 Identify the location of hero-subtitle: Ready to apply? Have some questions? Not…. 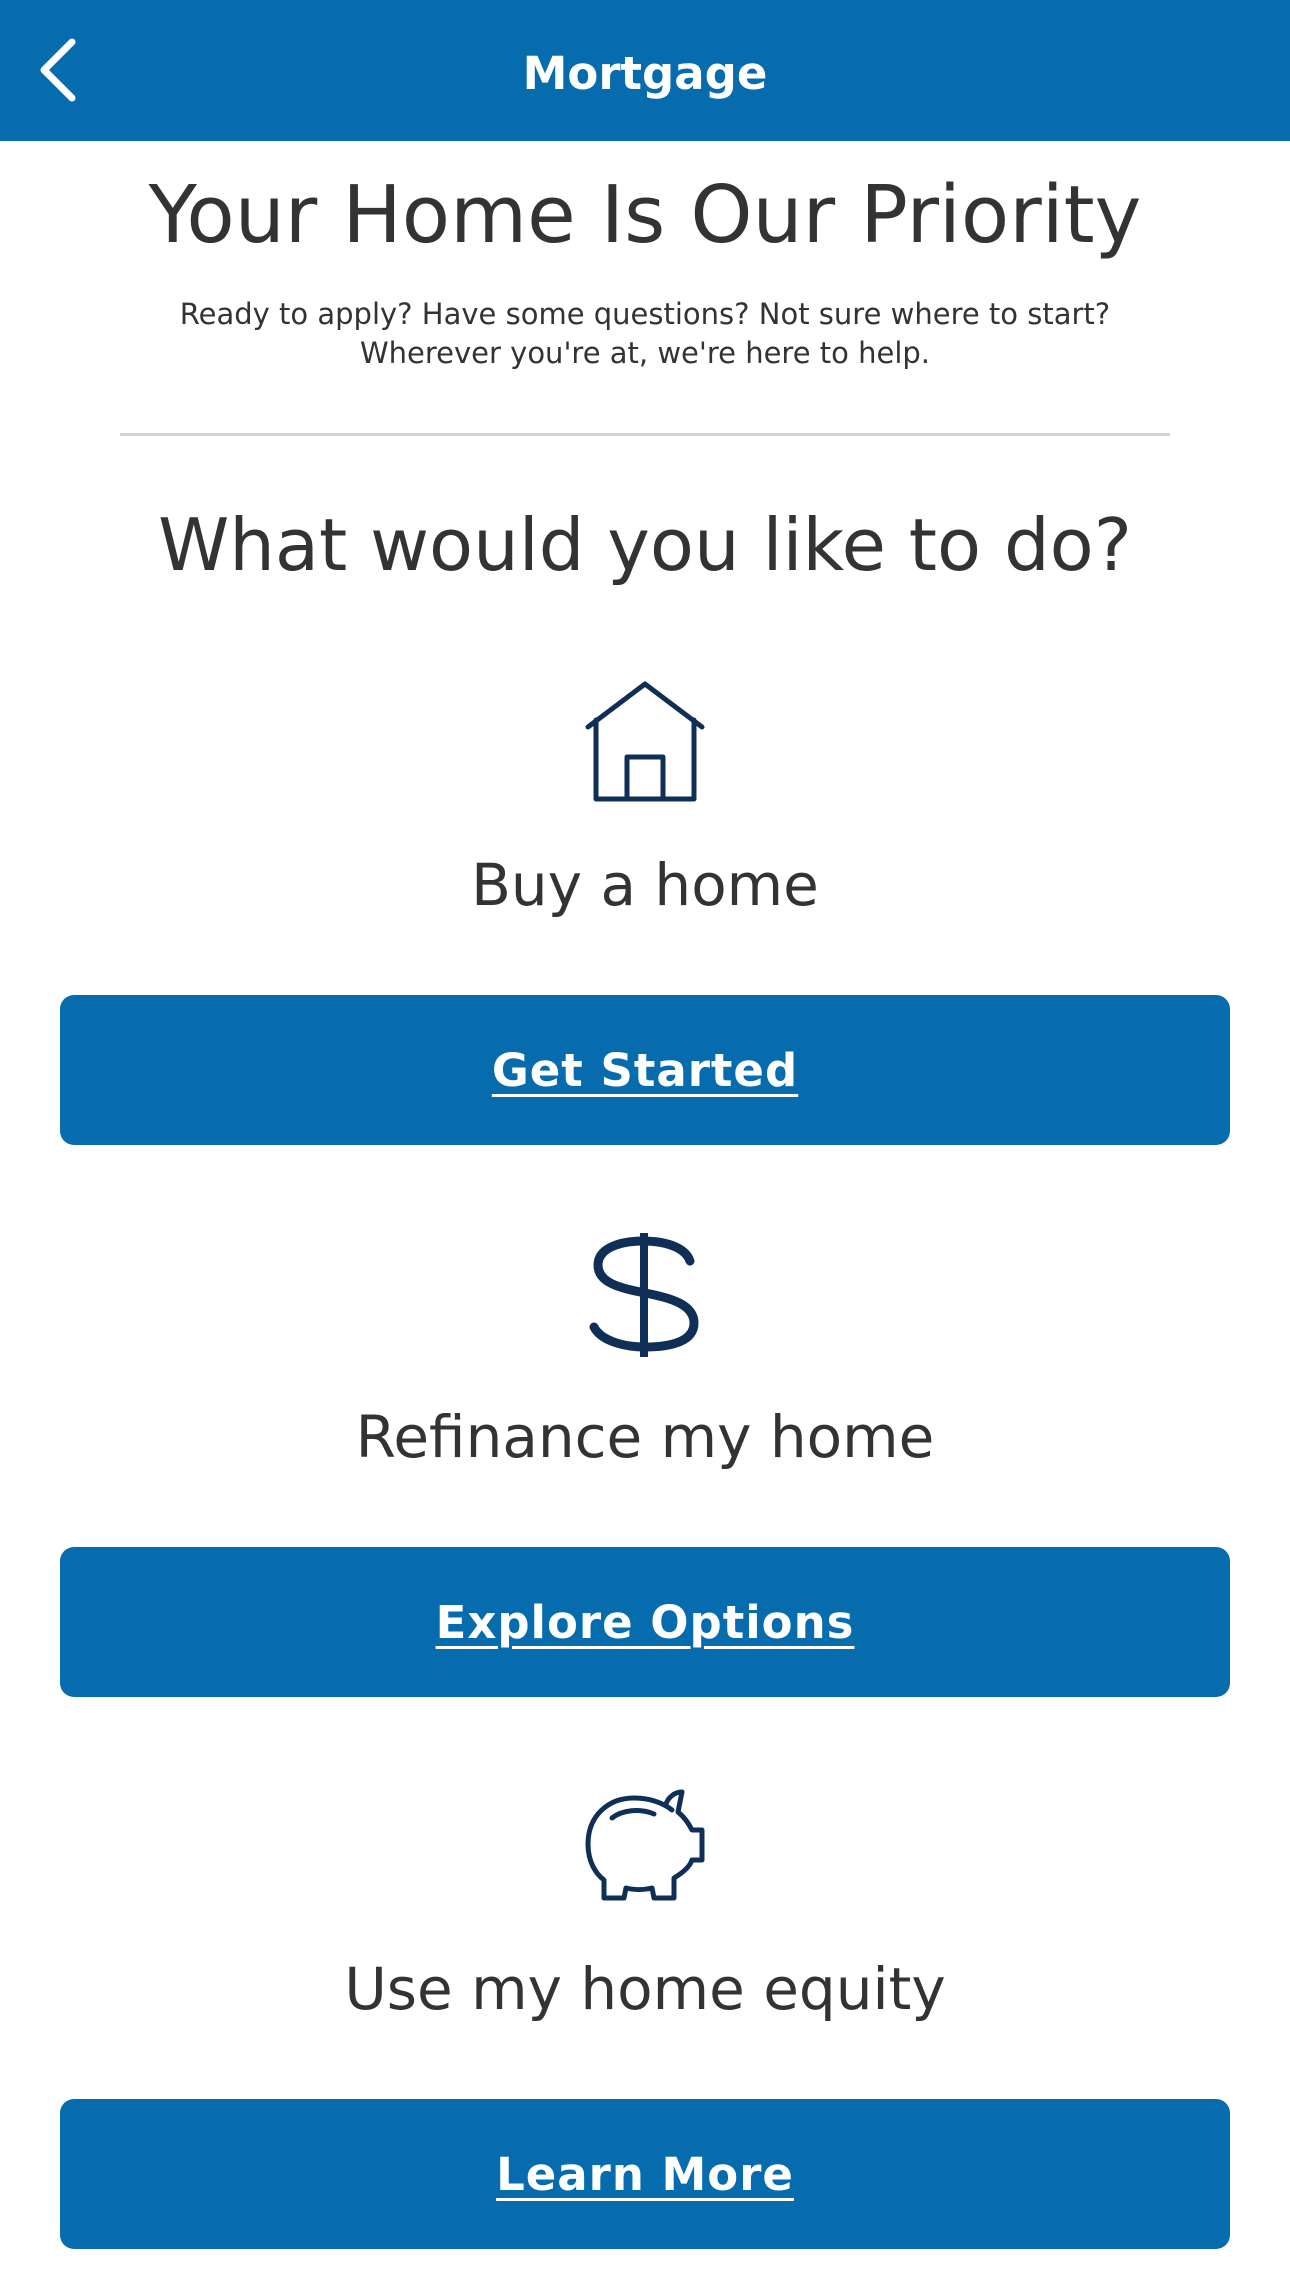
(645, 334).